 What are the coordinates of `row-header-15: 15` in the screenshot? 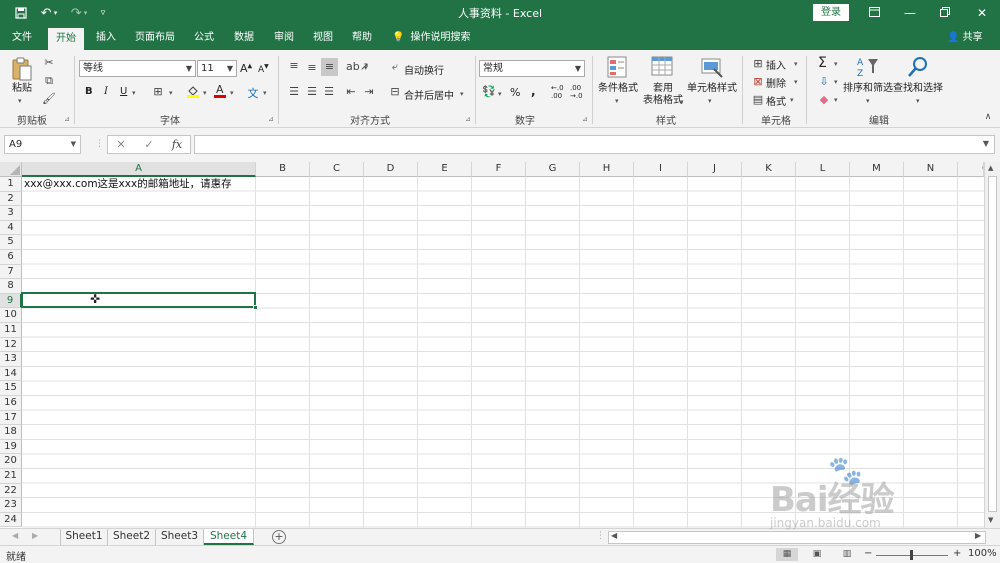 It's located at (11, 388).